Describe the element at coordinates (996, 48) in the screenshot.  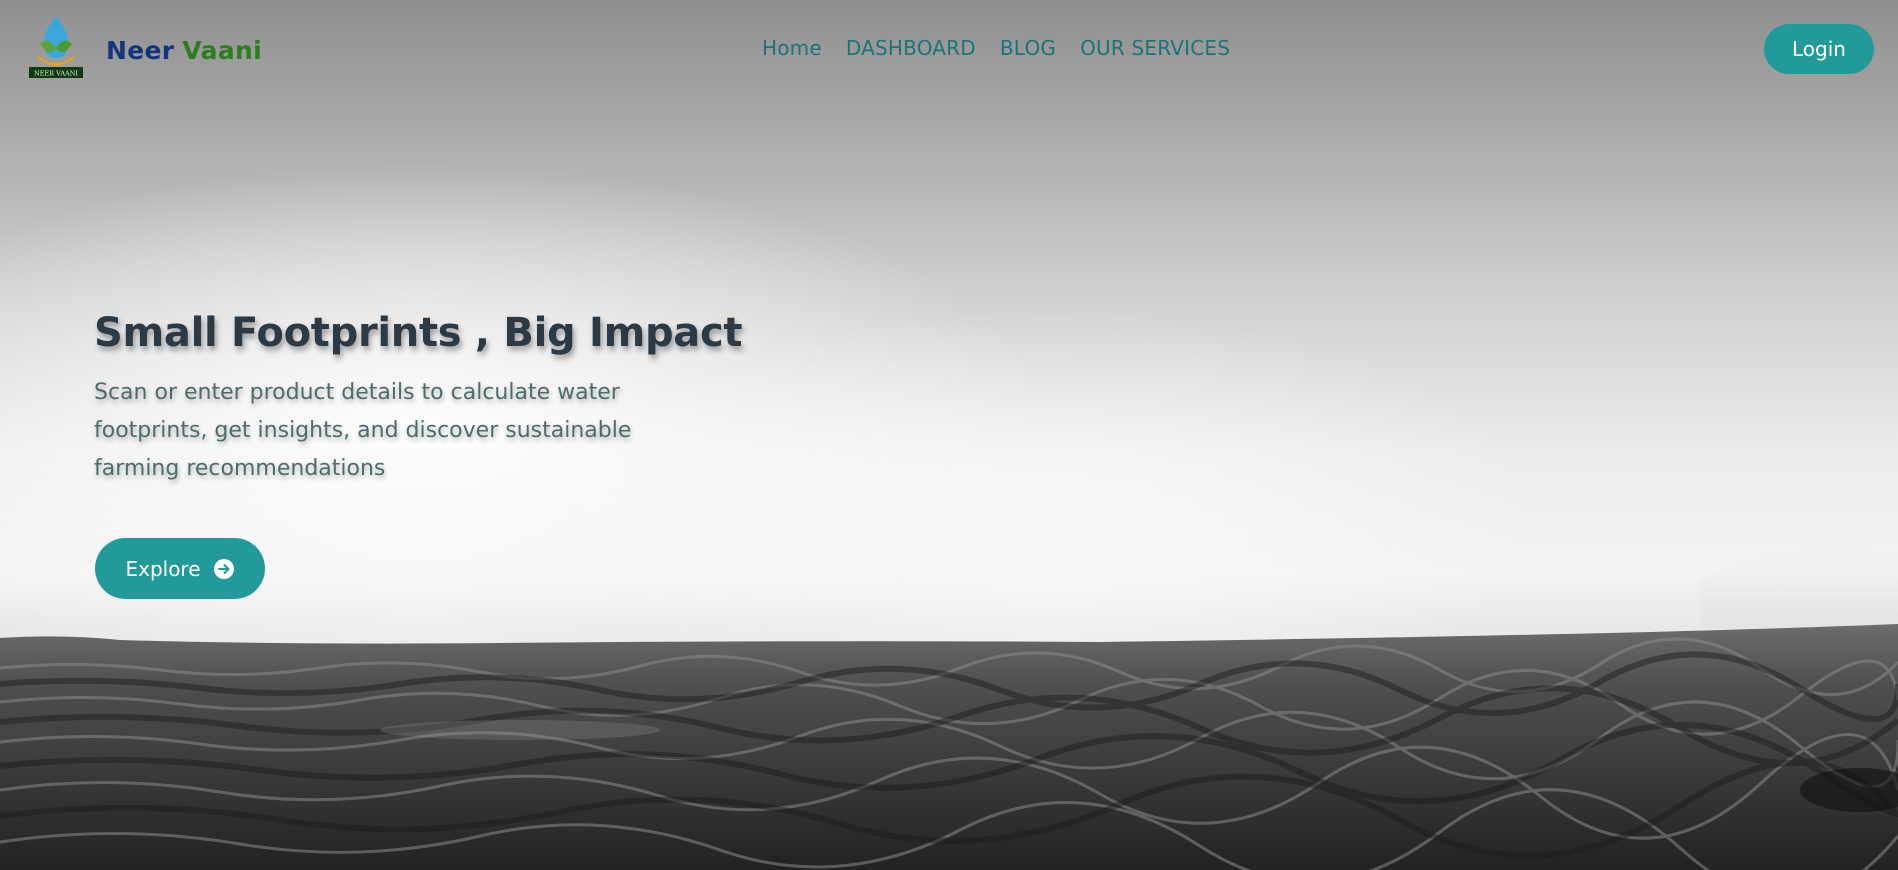
I see `main-menu: Home DASHBOARD BLOG OUR SERVICES` at that location.